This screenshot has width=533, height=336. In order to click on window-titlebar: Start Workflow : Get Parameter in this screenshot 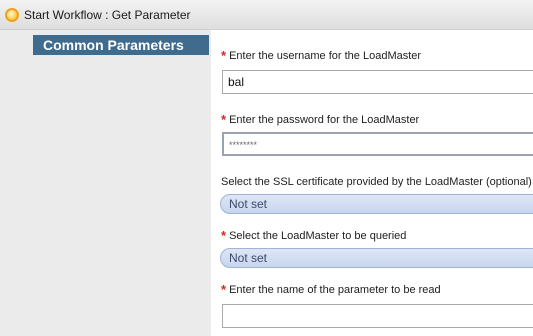, I will do `click(266, 15)`.